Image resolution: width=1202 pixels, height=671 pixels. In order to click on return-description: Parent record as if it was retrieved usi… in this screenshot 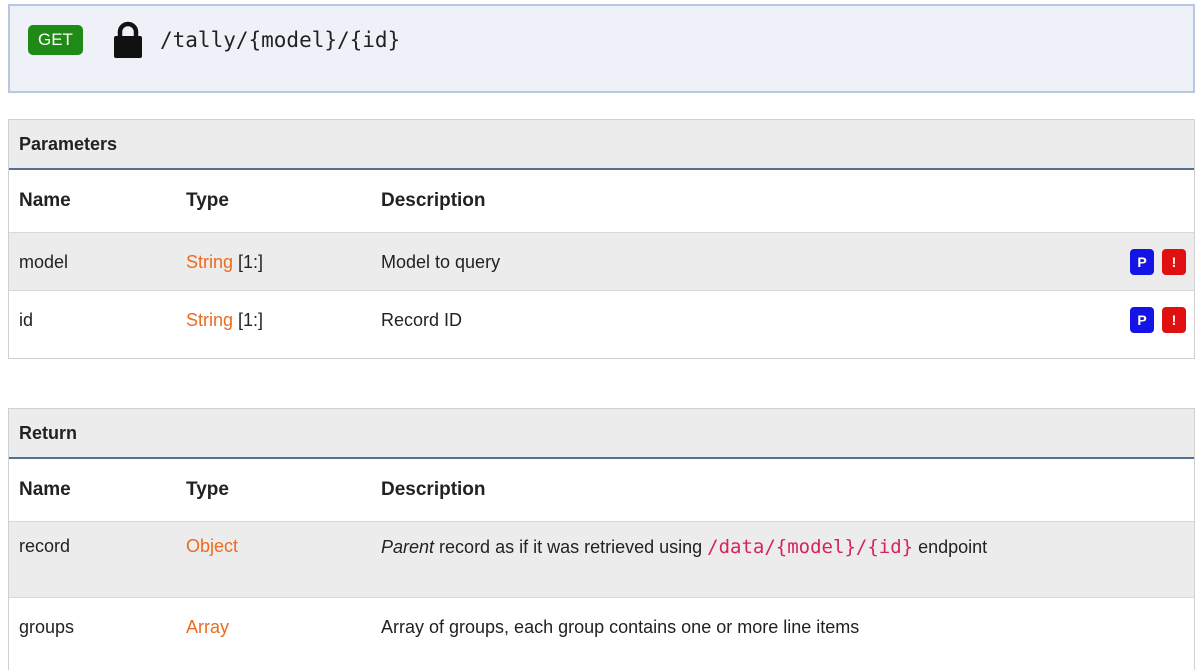, I will do `click(746, 547)`.